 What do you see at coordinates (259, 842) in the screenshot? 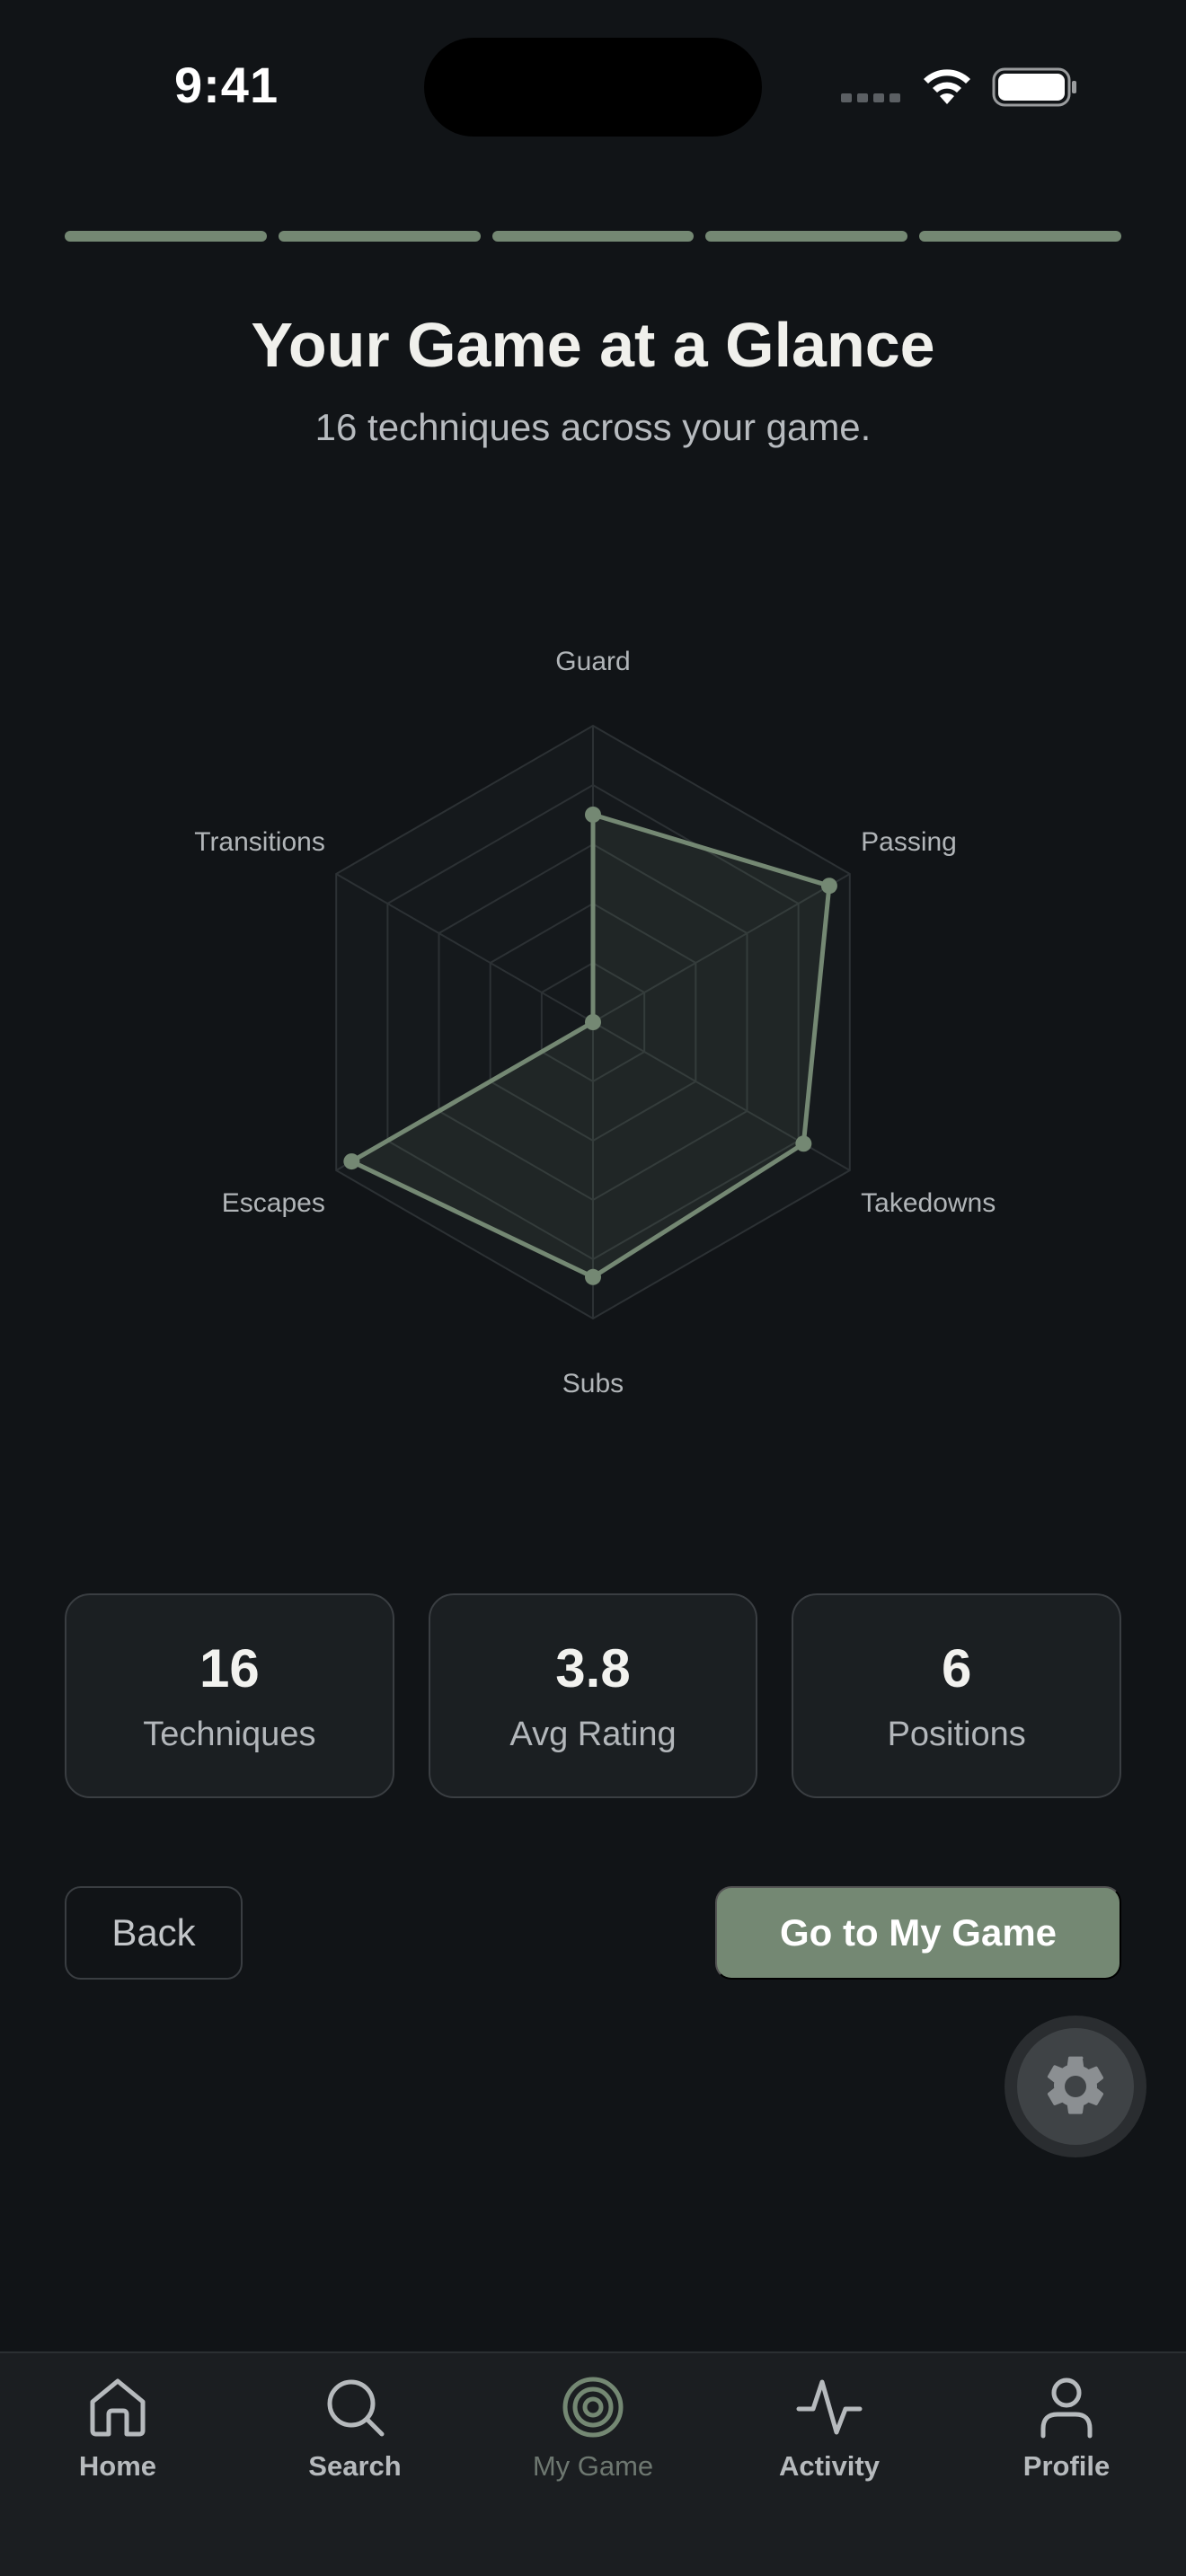
I see `radar-axis-label: Transitions` at bounding box center [259, 842].